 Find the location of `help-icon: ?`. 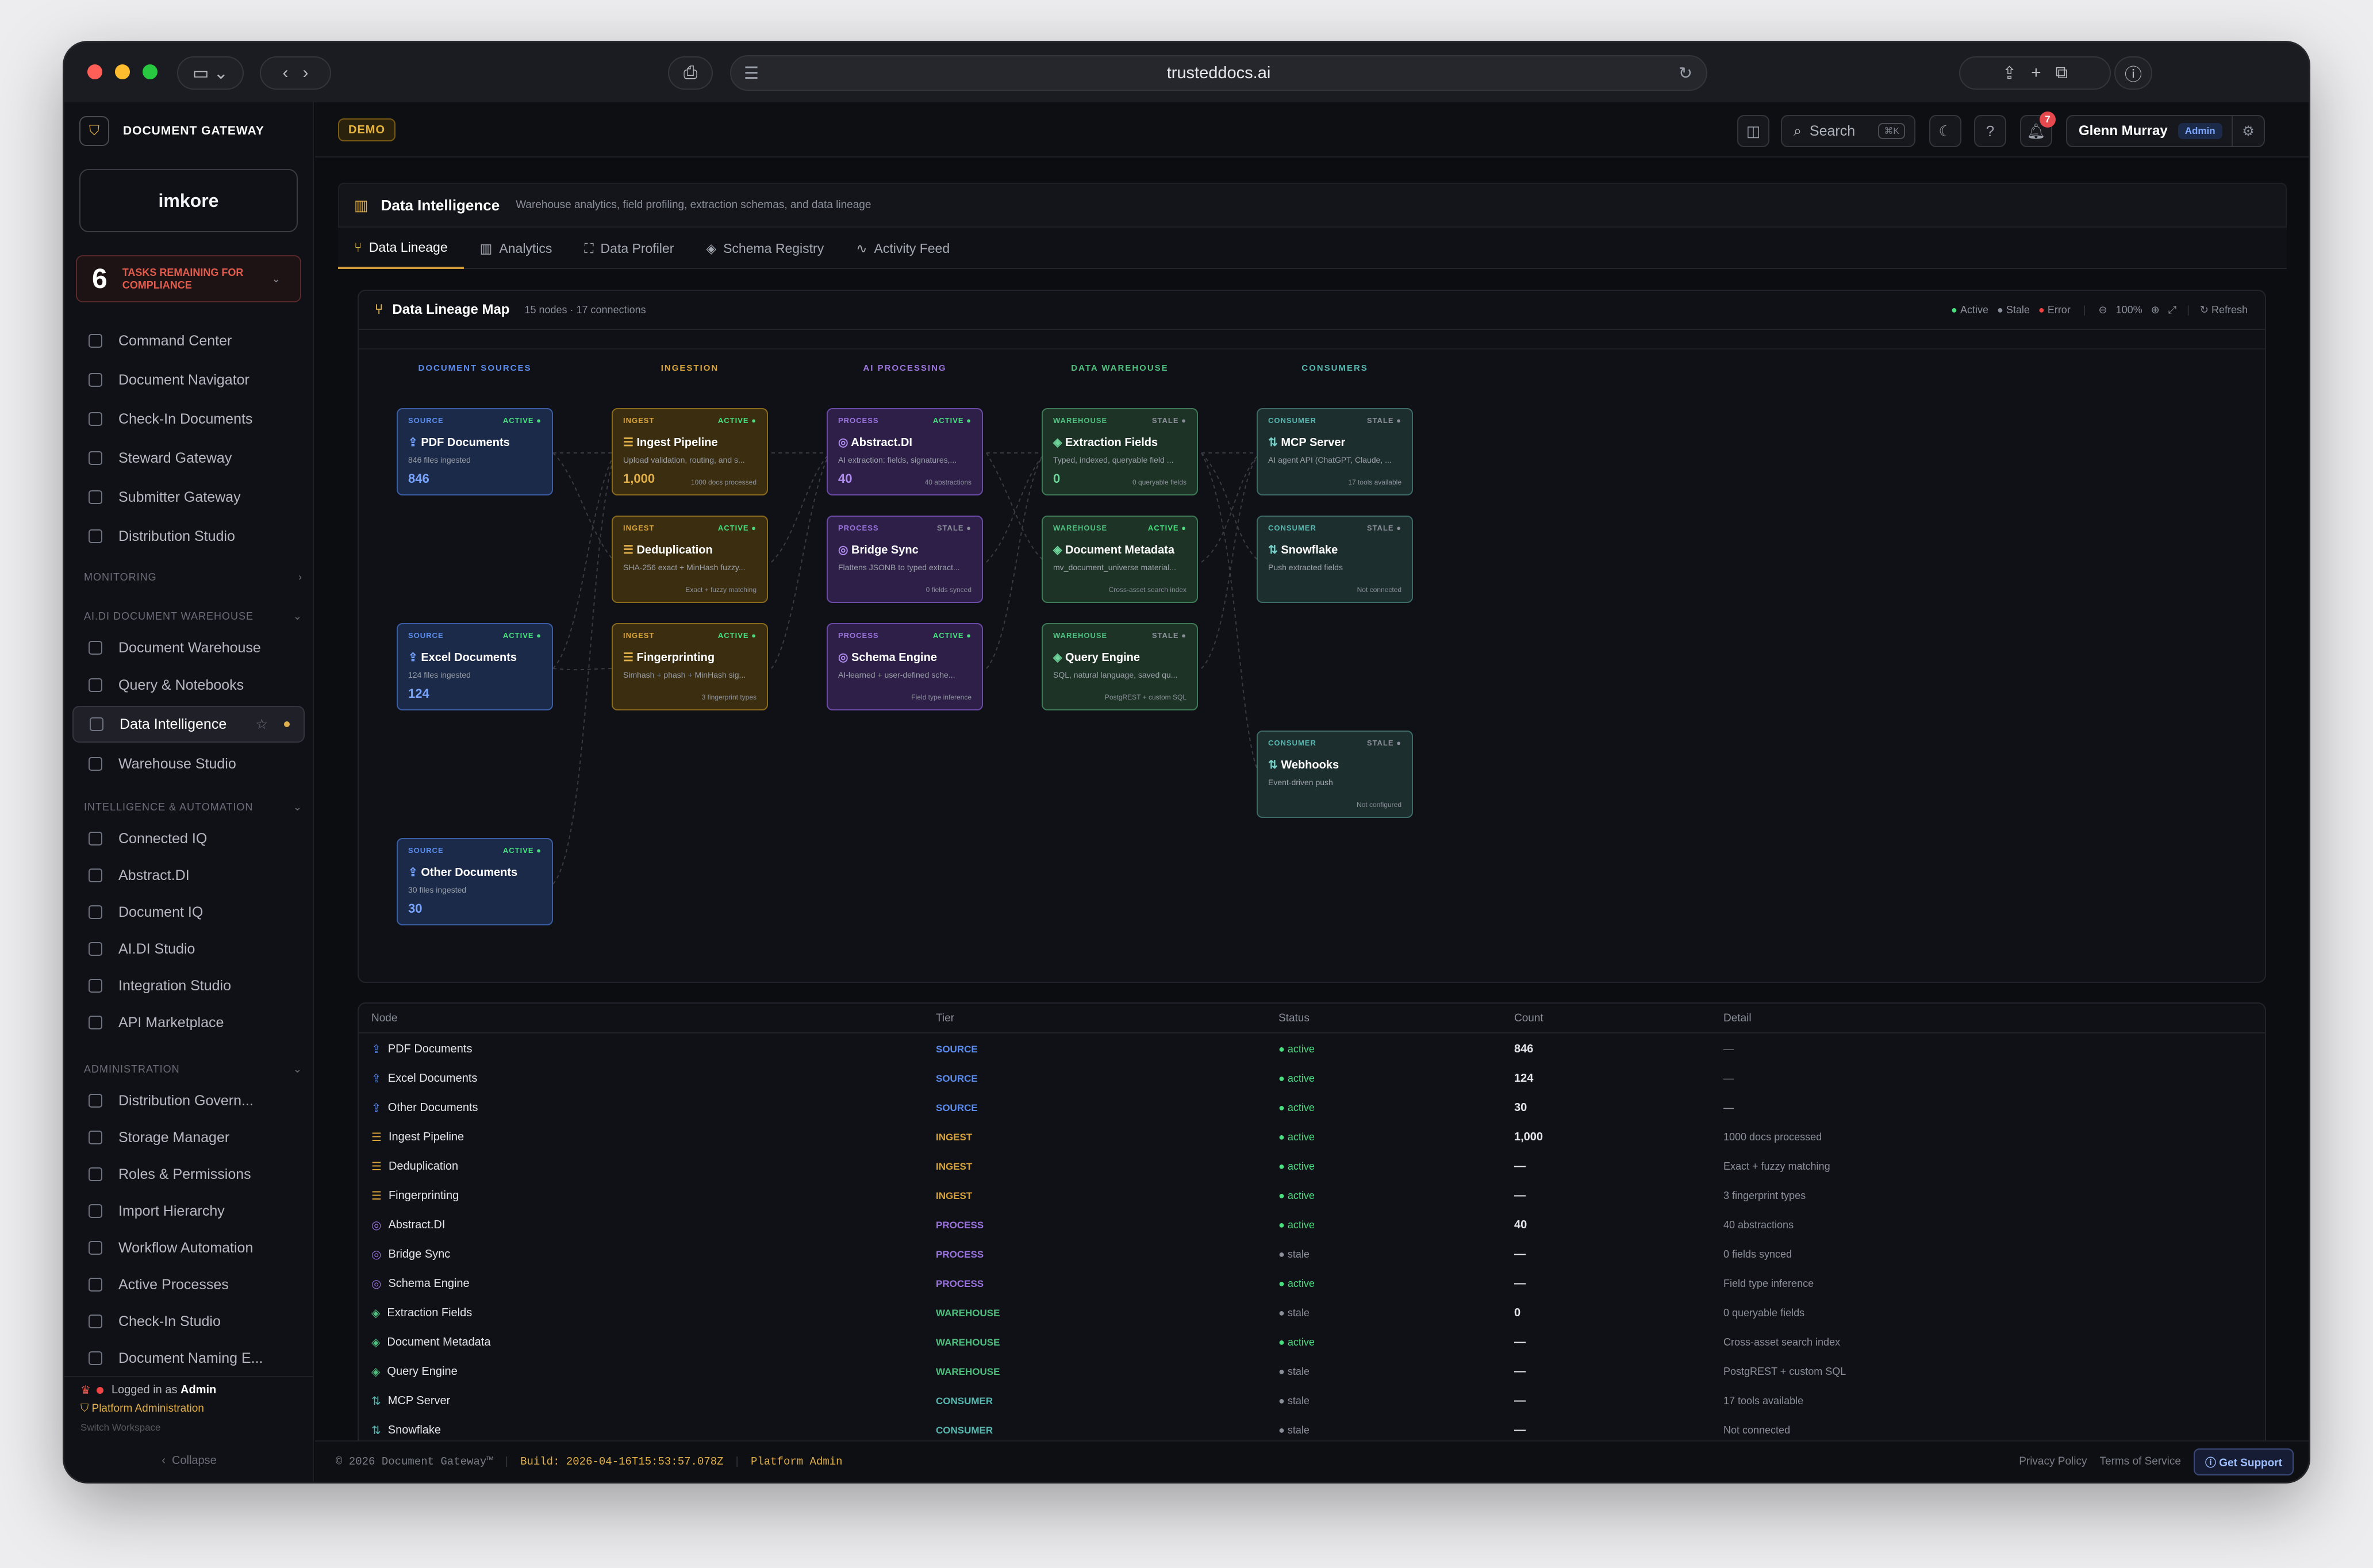

help-icon: ? is located at coordinates (1990, 131).